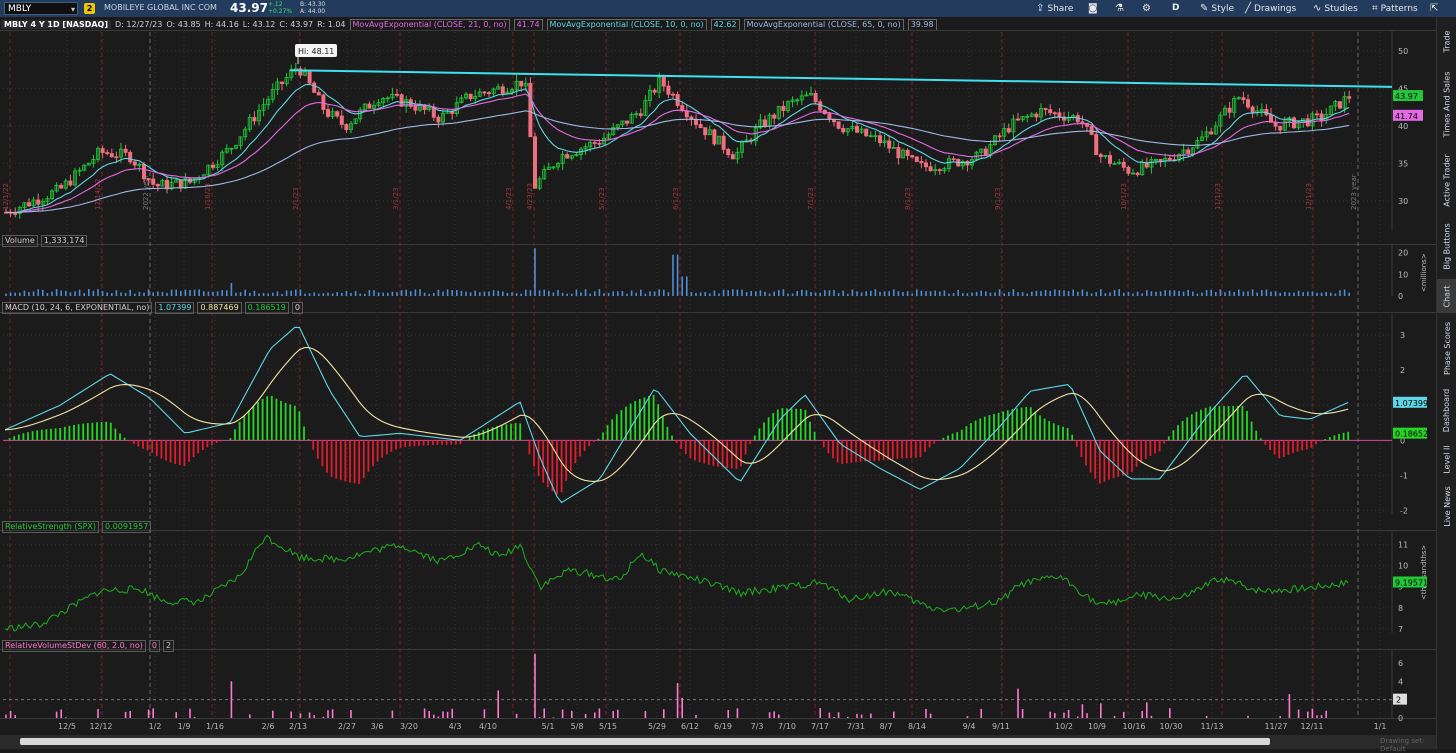 The height and width of the screenshot is (753, 1456). What do you see at coordinates (77, 308) in the screenshot?
I see `macd-study-label: MACD (10, 24, 6, EXPONENTIAL, no)` at bounding box center [77, 308].